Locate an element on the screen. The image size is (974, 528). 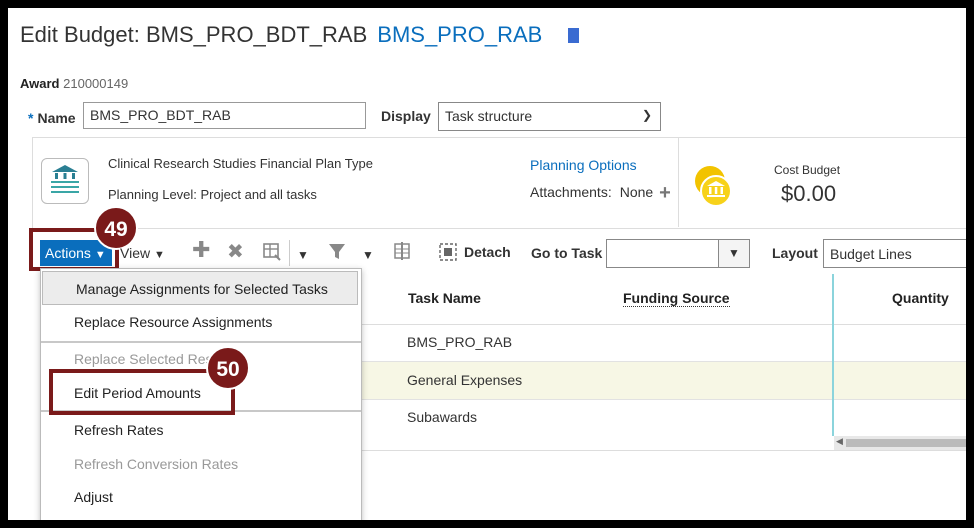
award-info: Award 210000149 is located at coordinates (74, 83).